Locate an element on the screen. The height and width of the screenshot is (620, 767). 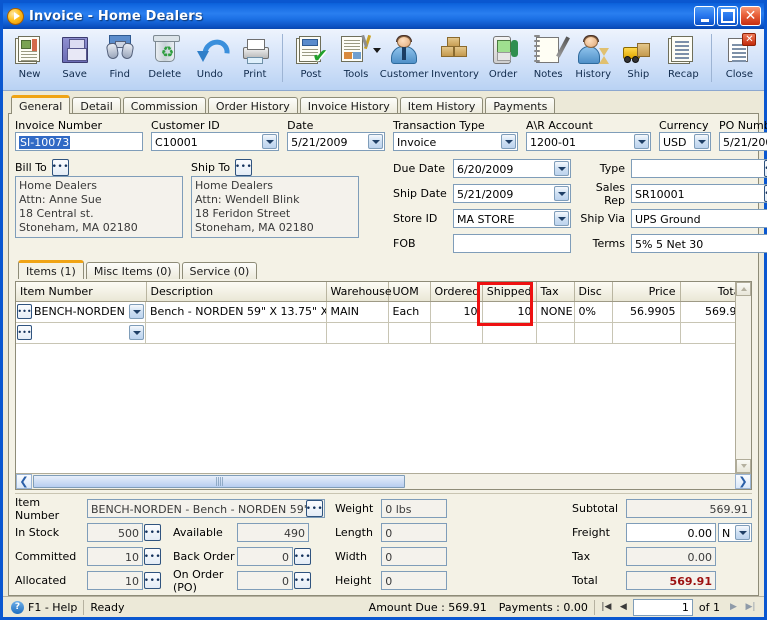
committed-value: 10 is located at coordinates (115, 556).